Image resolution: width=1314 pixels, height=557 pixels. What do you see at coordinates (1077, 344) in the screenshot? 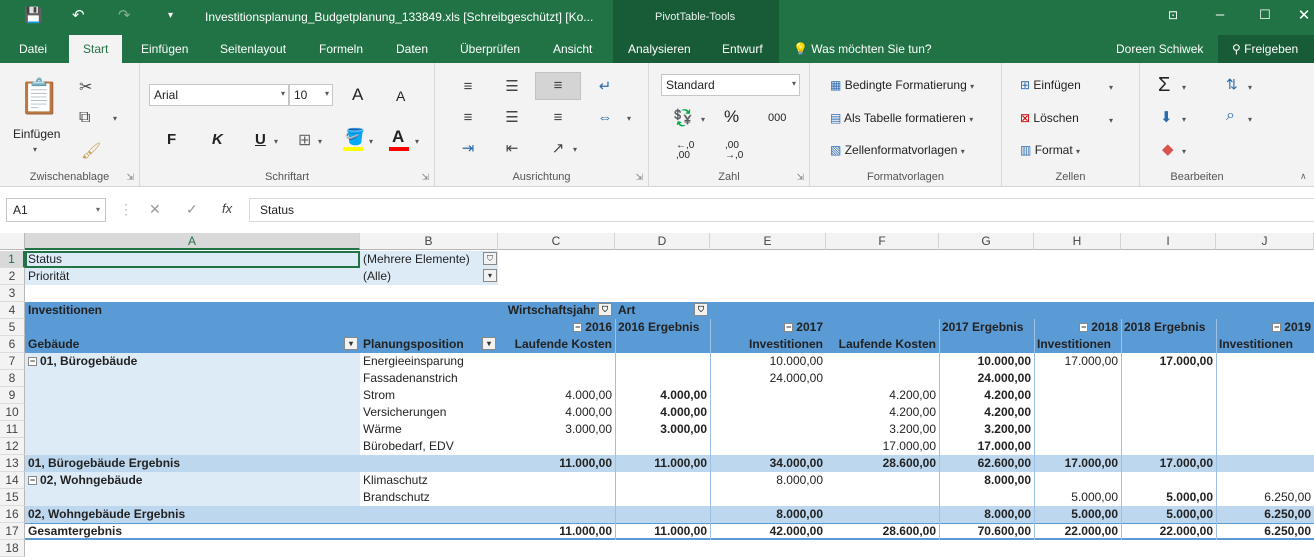
I see `art-header-2018-inv: Investitionen` at bounding box center [1077, 344].